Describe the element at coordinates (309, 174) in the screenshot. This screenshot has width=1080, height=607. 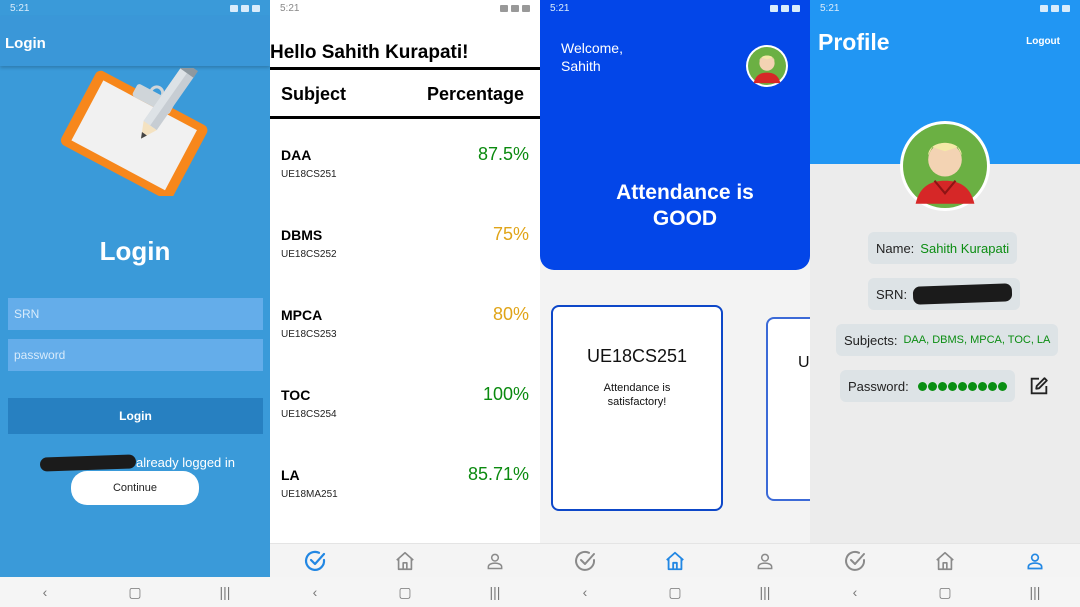
I see `subject-code: UE18CS251` at that location.